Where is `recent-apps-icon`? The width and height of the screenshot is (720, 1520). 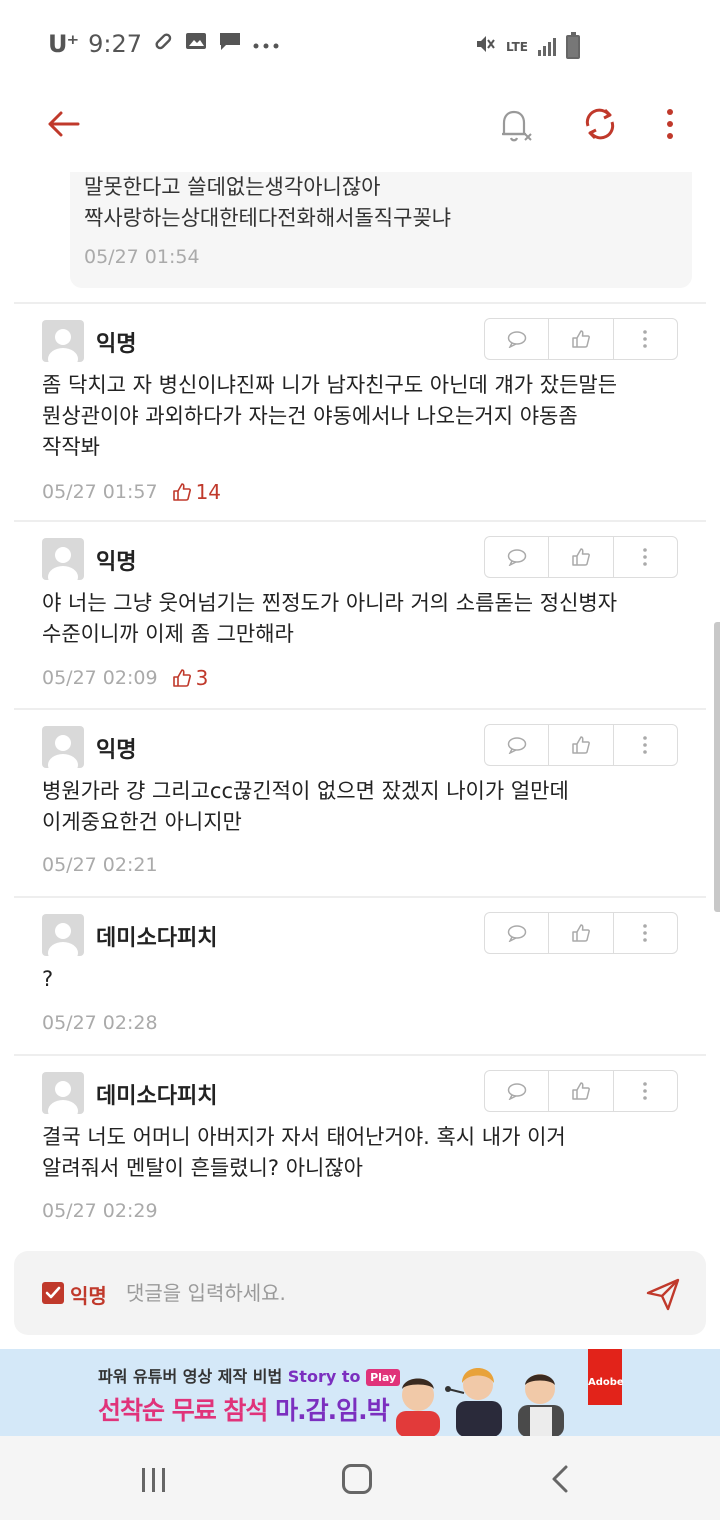 recent-apps-icon is located at coordinates (143, 1480).